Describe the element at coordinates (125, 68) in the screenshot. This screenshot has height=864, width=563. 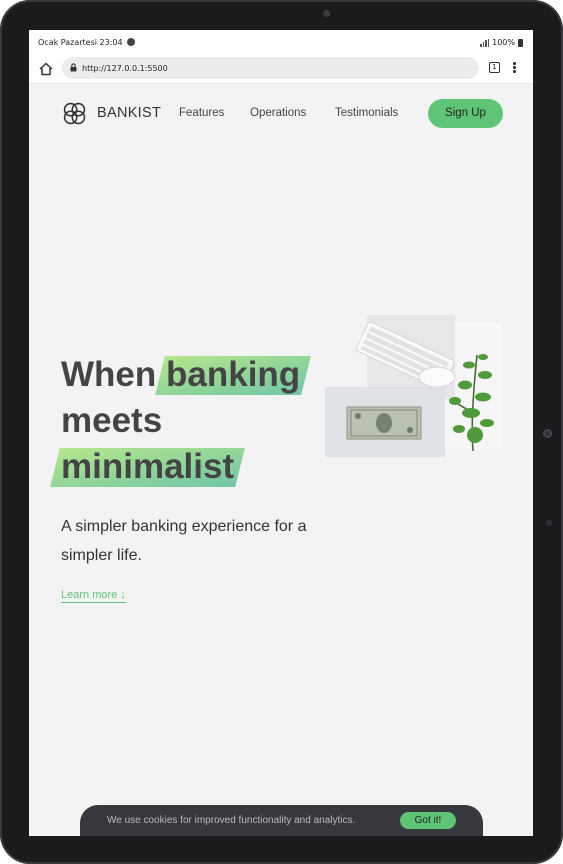
I see `url-text: http://127.0.0.1:5500` at that location.